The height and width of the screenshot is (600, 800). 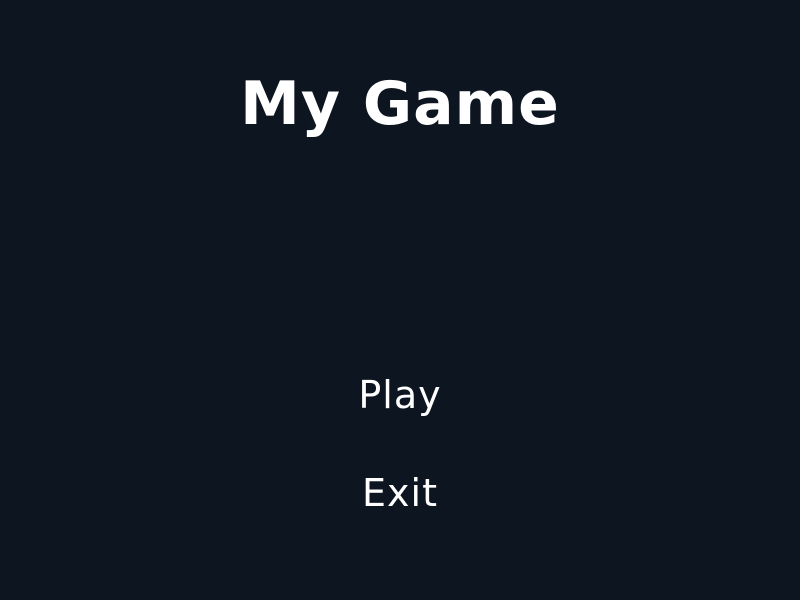 What do you see at coordinates (400, 493) in the screenshot?
I see `exit-button: Exit` at bounding box center [400, 493].